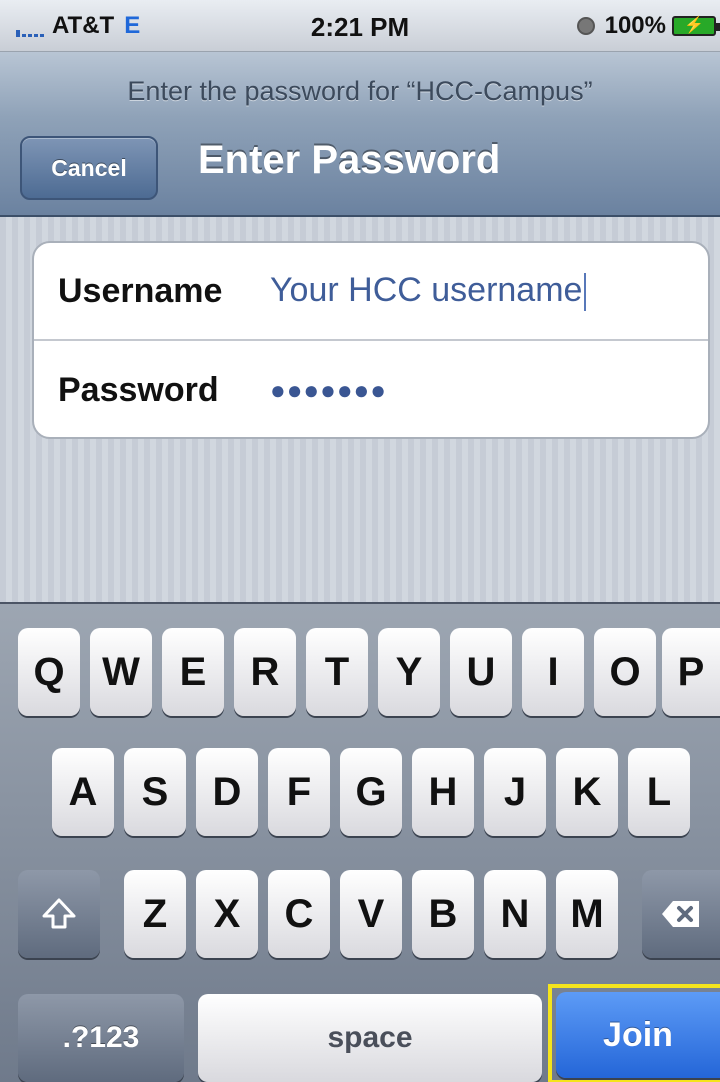 The image size is (720, 1082). What do you see at coordinates (625, 672) in the screenshot?
I see `key-o: O` at bounding box center [625, 672].